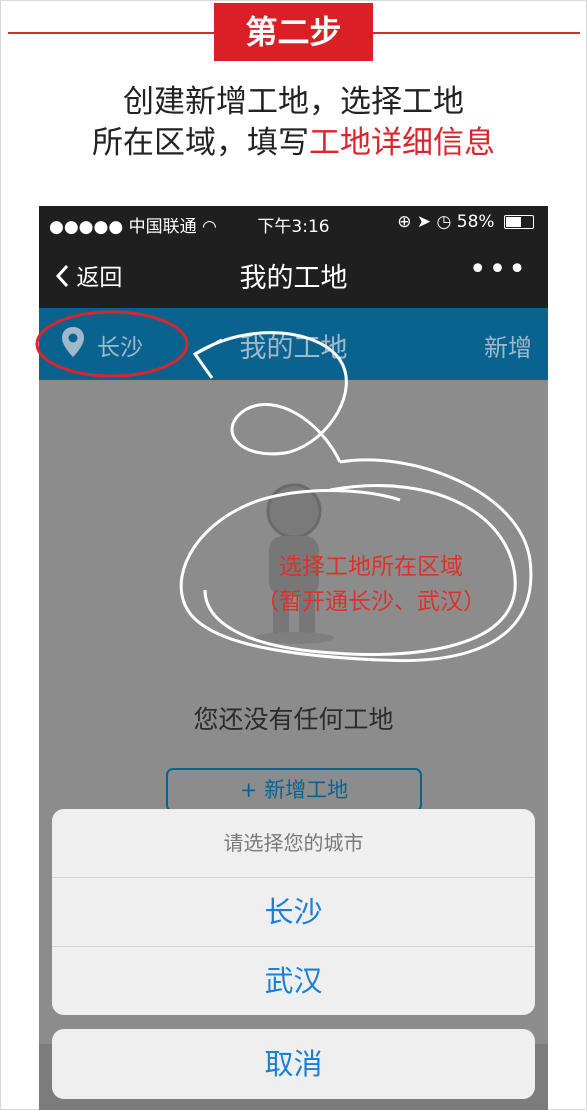 The width and height of the screenshot is (587, 1110). Describe the element at coordinates (371, 602) in the screenshot. I see `annotation-line-2: （暂开通长沙、武汉）` at that location.